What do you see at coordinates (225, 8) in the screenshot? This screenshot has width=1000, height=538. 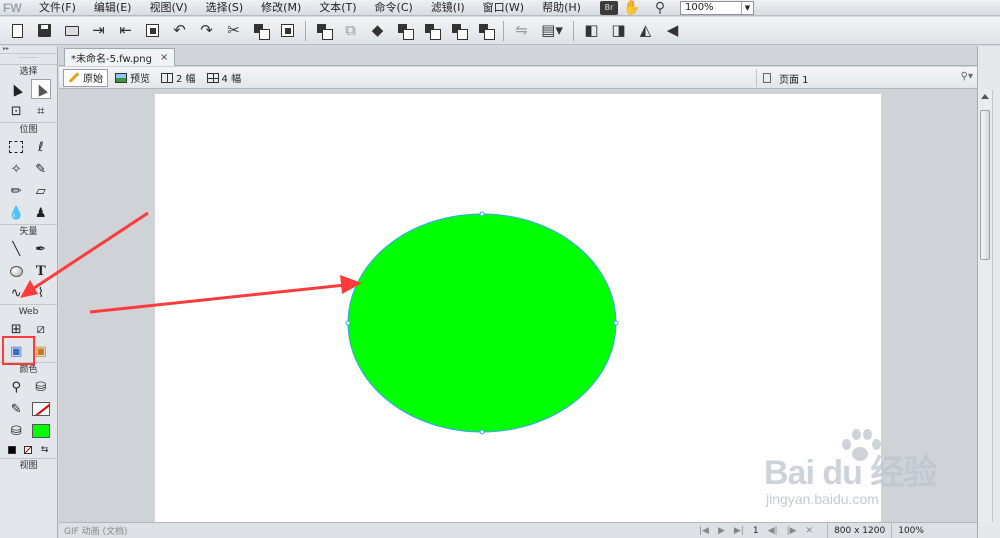 I see `menu-select: 选择(S)` at bounding box center [225, 8].